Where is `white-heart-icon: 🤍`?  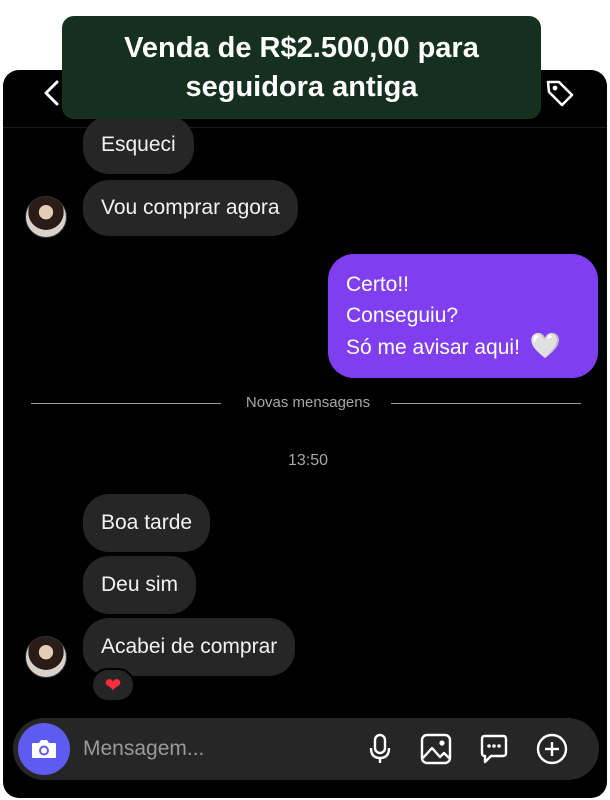 white-heart-icon: 🤍 is located at coordinates (545, 346).